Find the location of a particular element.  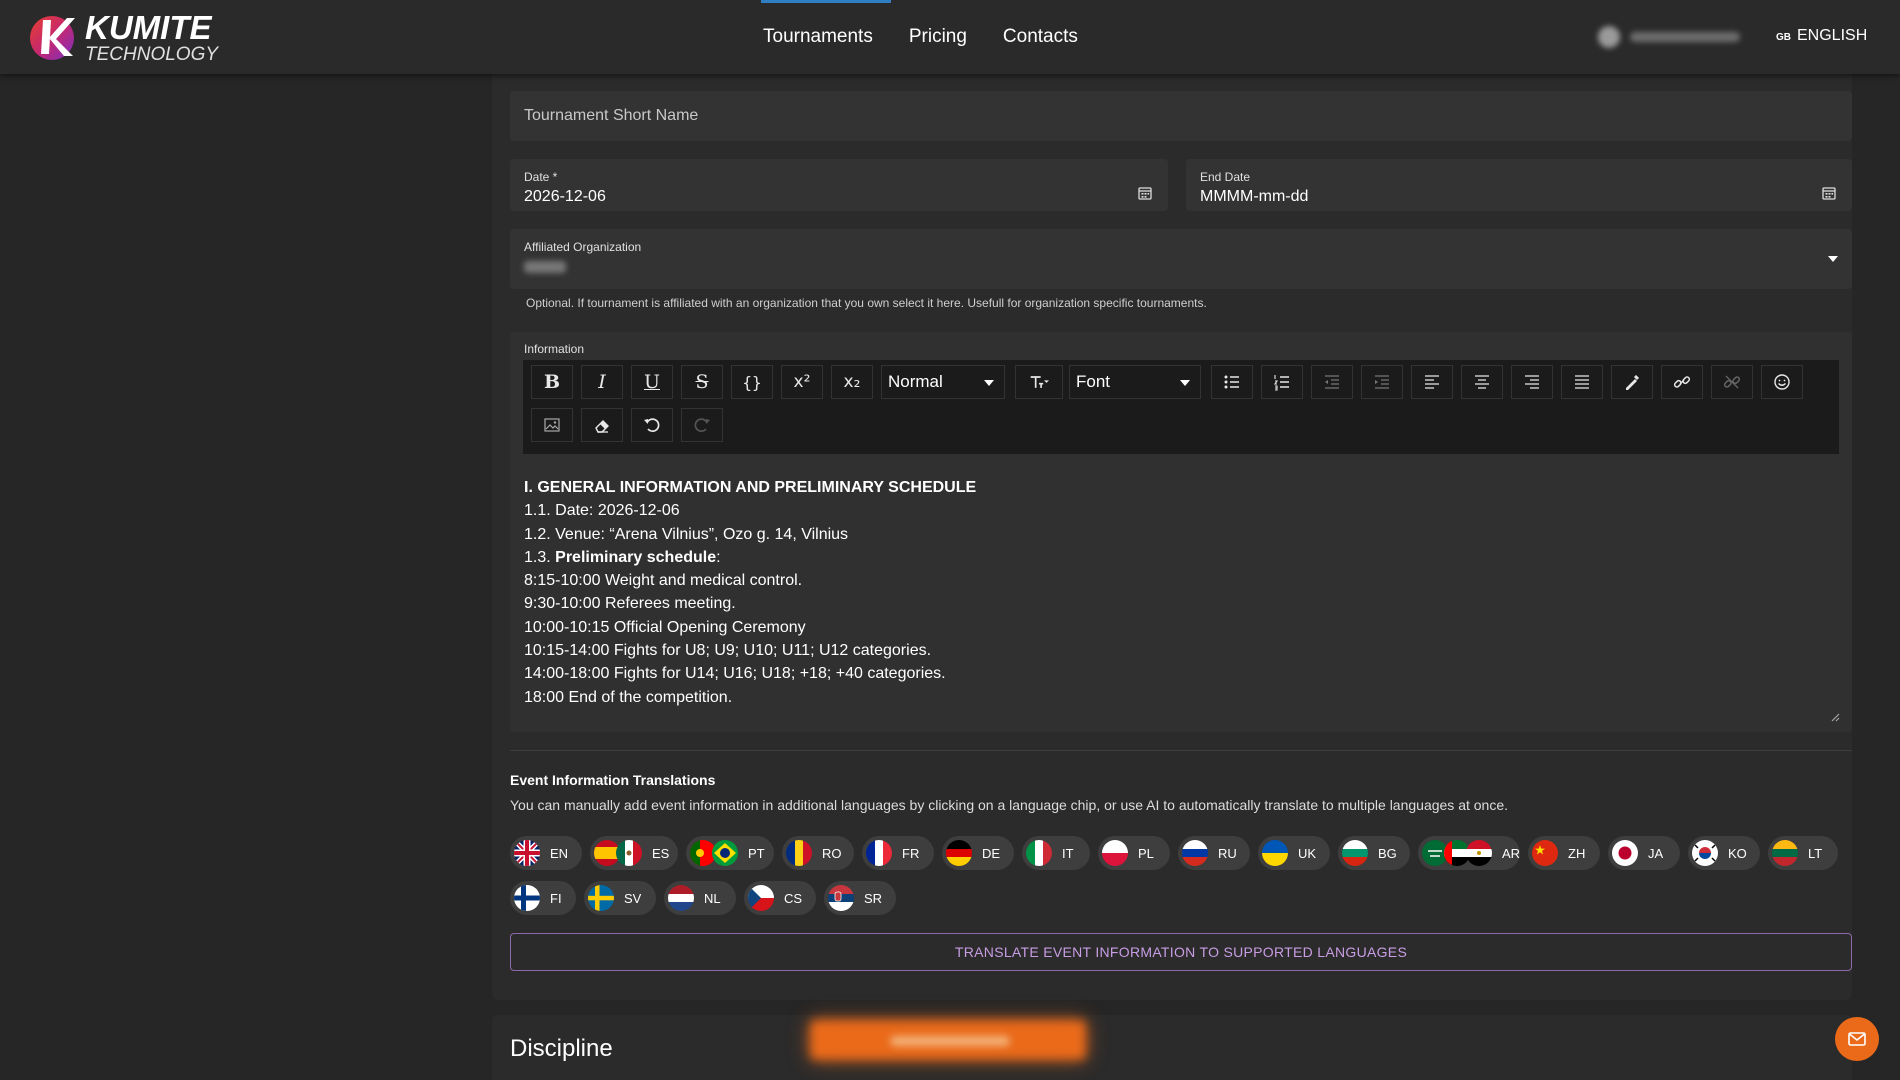

bullet-list-button is located at coordinates (1232, 382).